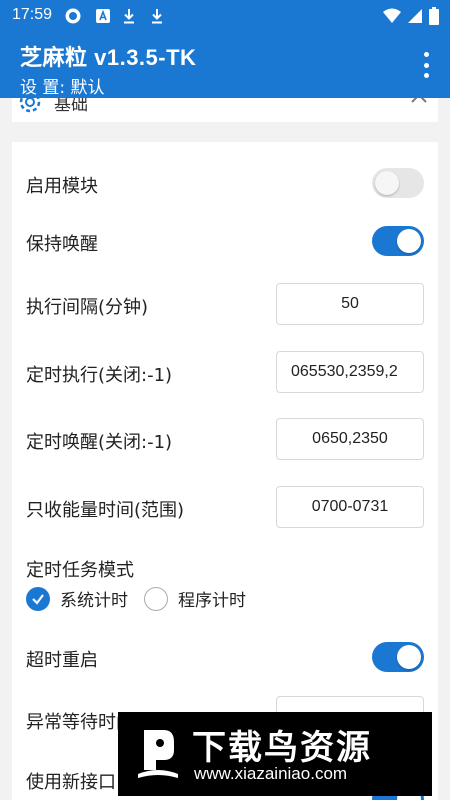 This screenshot has height=800, width=450. What do you see at coordinates (212, 598) in the screenshot?
I see `radio-program-timer-label: 程序计时` at bounding box center [212, 598].